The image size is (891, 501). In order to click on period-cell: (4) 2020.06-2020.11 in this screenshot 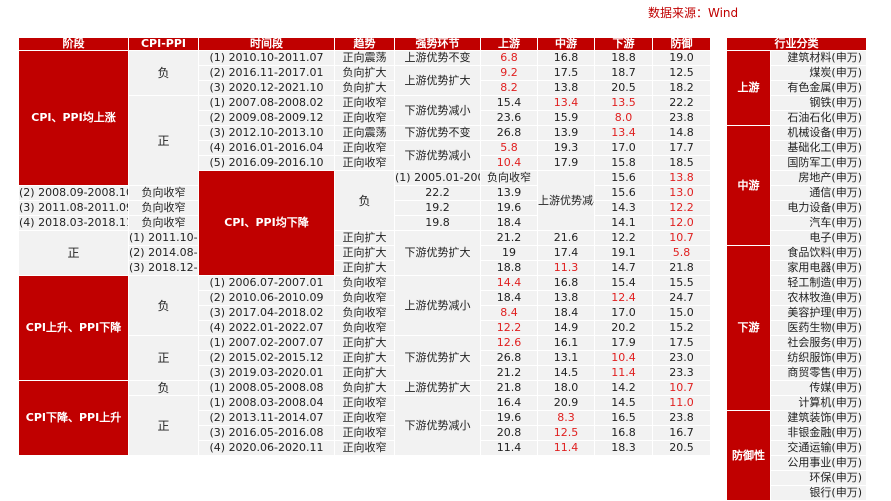, I will do `click(266, 448)`.